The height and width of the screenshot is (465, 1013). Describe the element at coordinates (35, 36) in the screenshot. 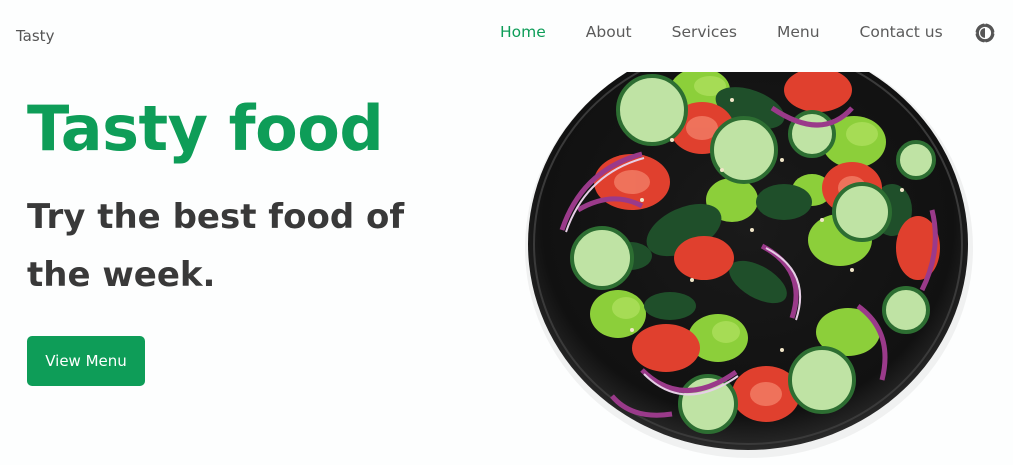

I see `site-logo: Tasty` at that location.